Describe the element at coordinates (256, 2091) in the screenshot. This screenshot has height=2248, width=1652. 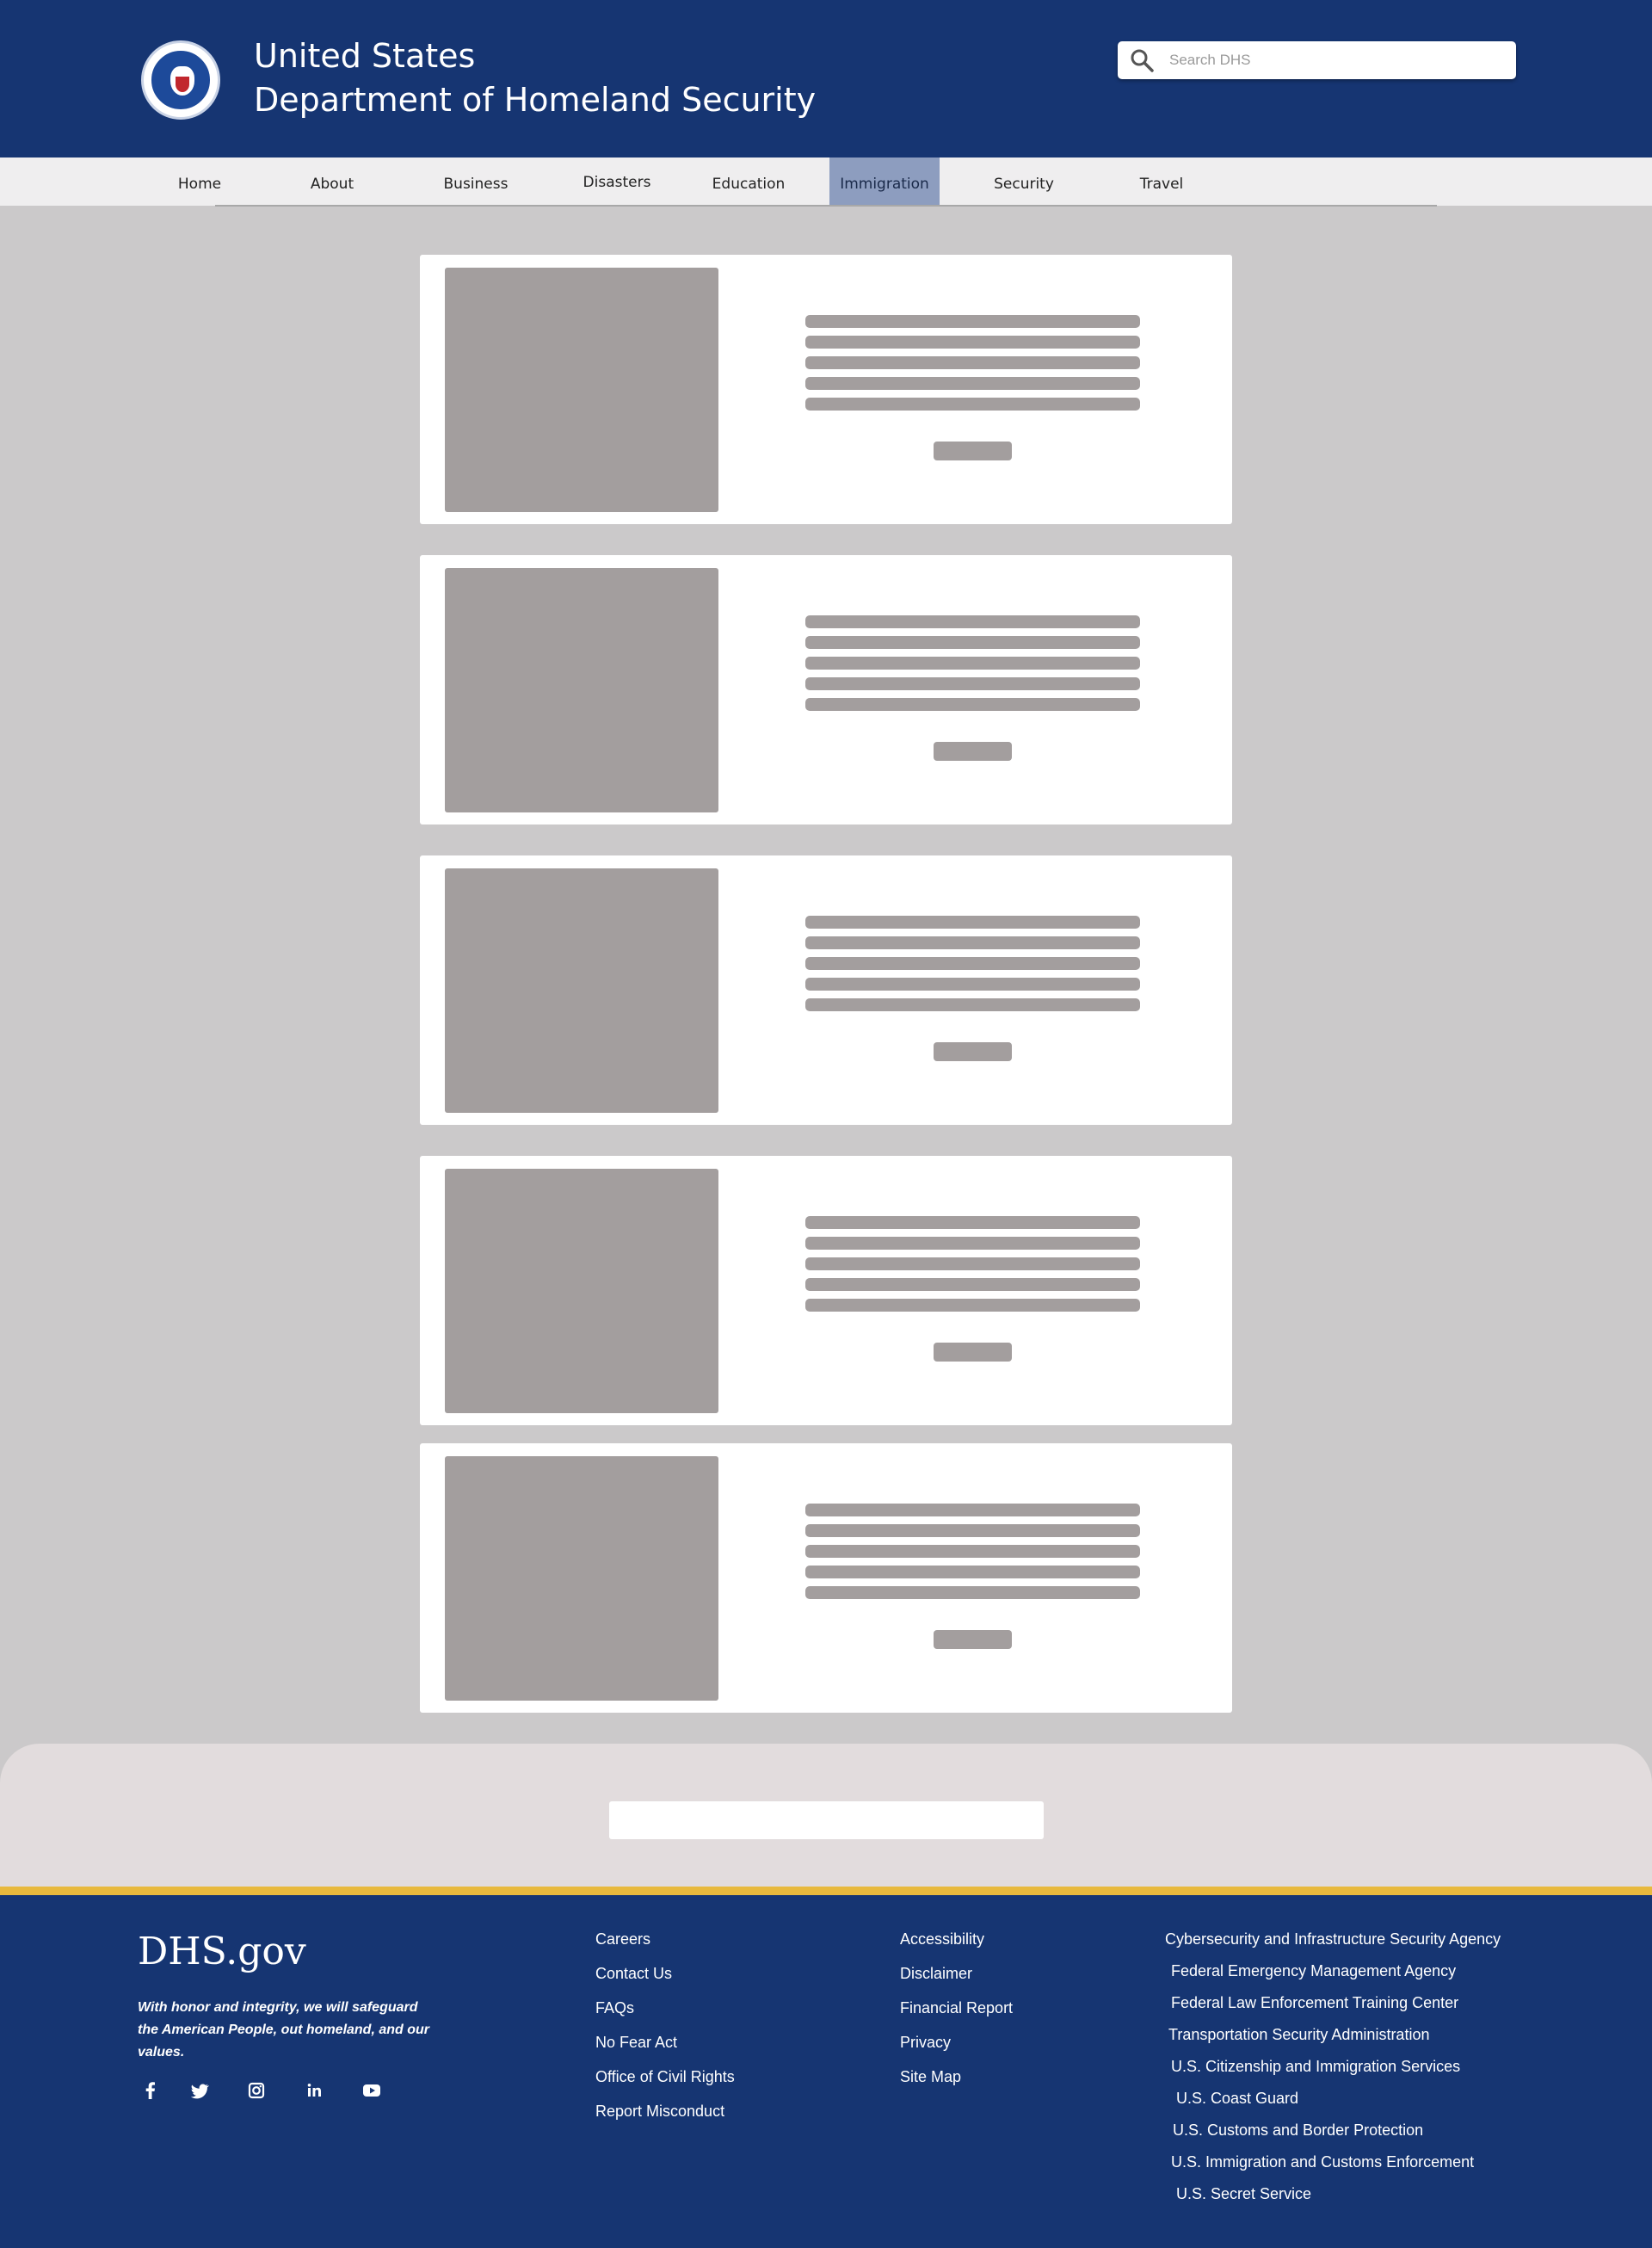
I see `instagram-icon` at that location.